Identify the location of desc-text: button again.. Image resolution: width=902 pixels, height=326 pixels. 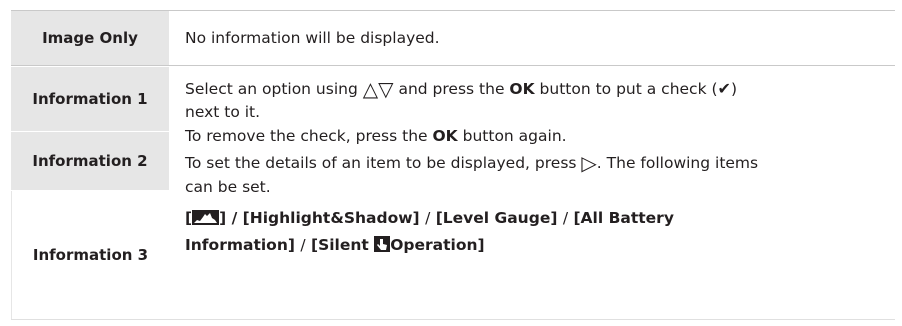
(514, 136).